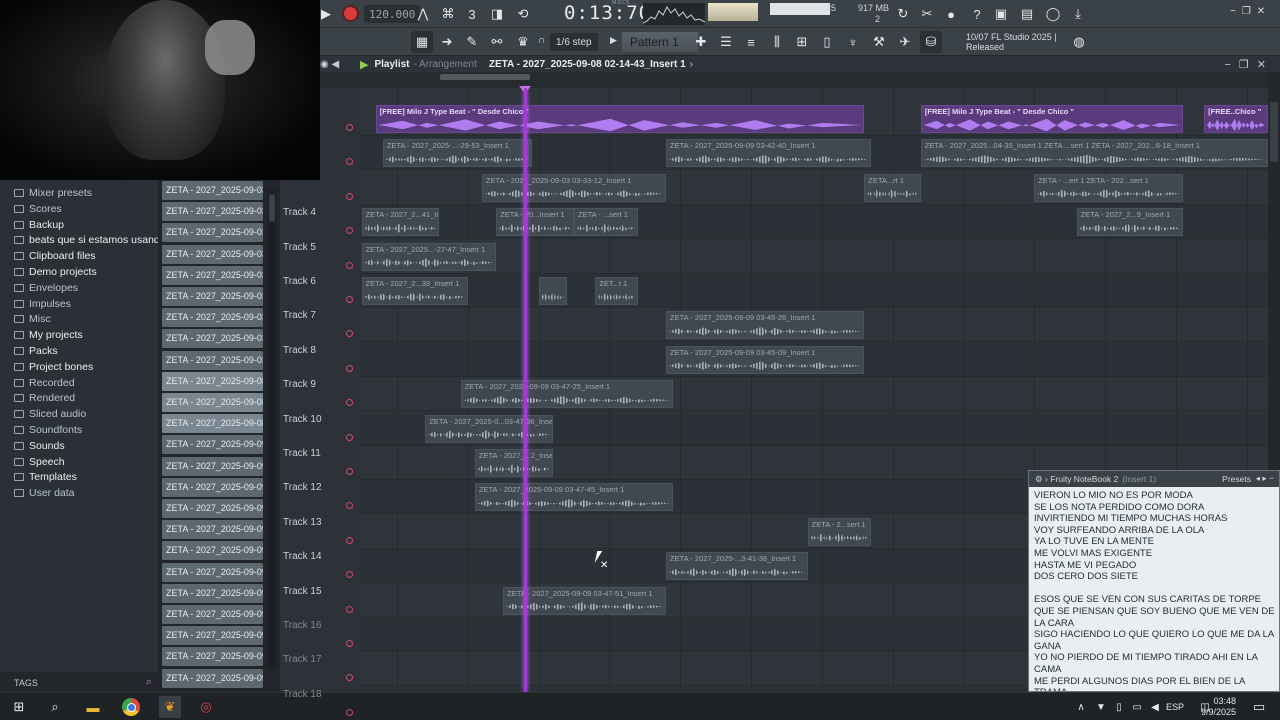 This screenshot has width=1280, height=720. Describe the element at coordinates (50, 414) in the screenshot. I see `browser-folder-item: Sliced audio` at that location.